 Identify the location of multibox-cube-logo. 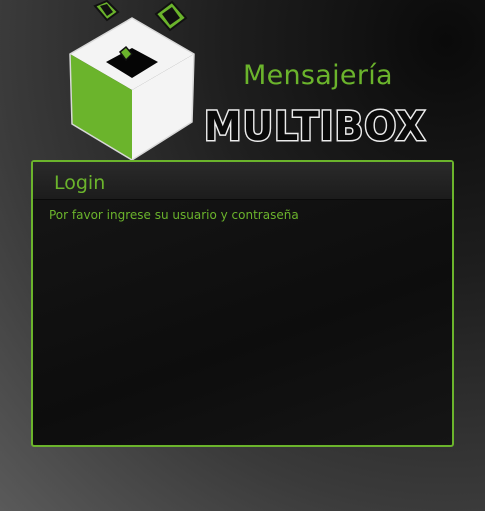
(132, 80).